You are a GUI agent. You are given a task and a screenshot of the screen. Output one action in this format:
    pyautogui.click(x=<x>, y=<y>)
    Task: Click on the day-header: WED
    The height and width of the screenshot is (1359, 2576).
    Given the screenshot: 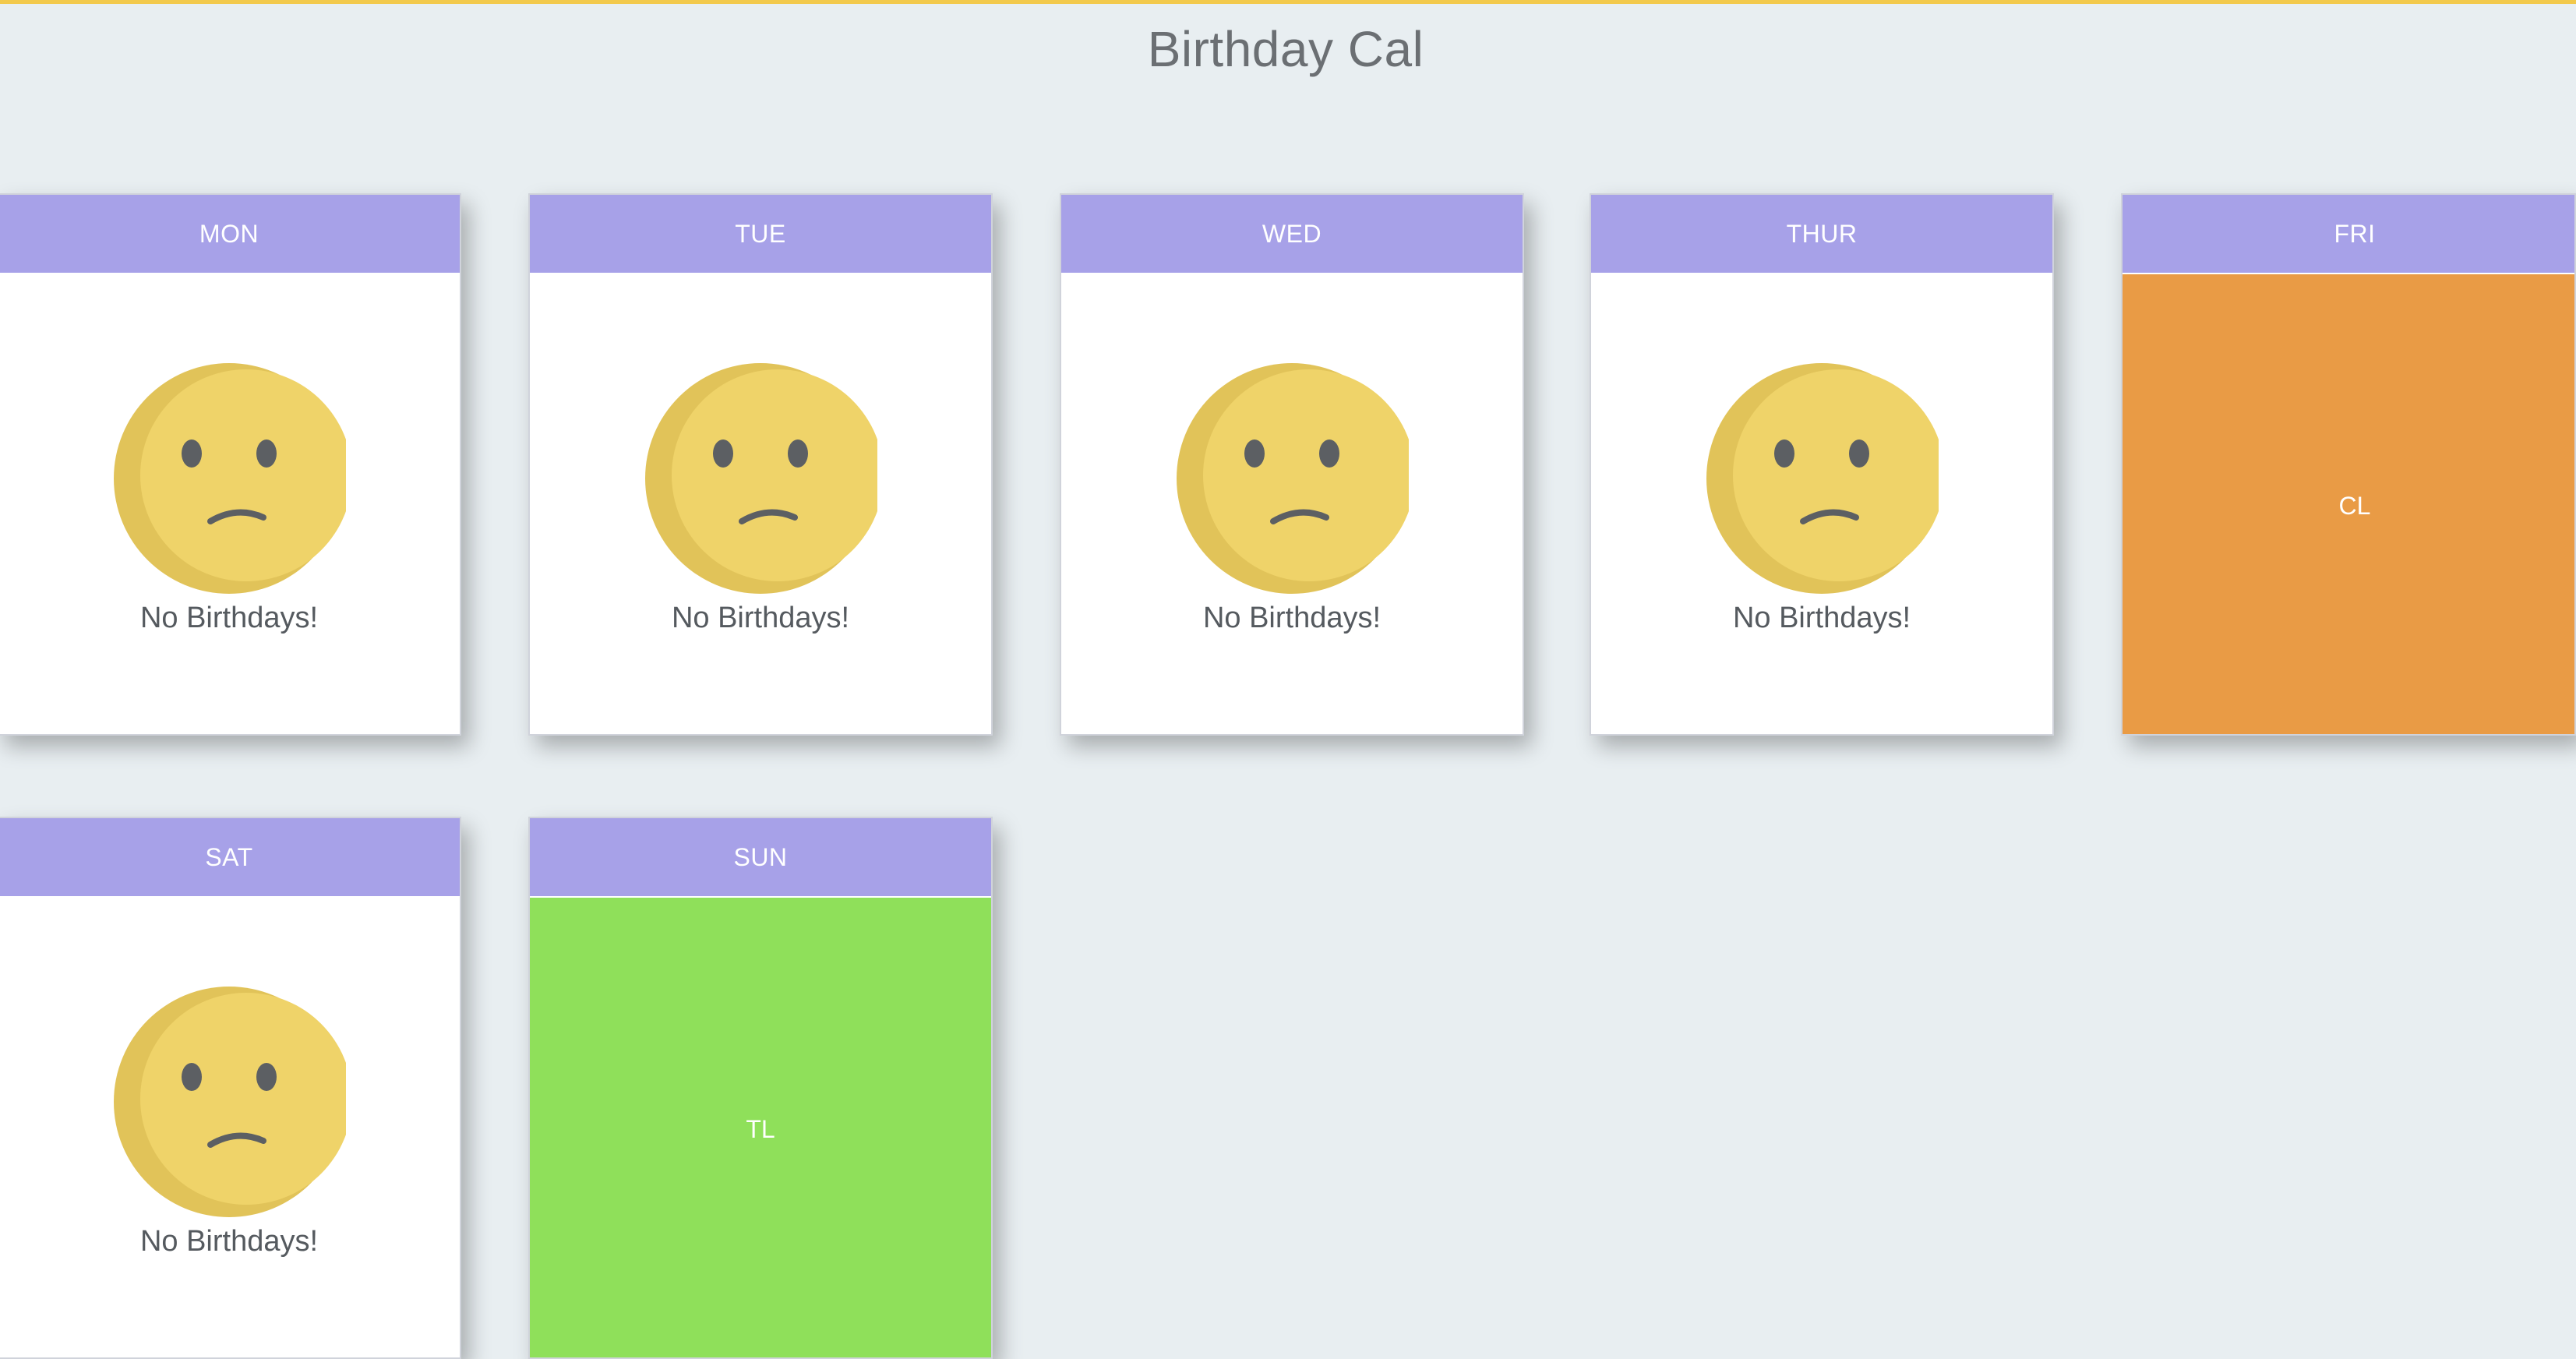 What is the action you would take?
    pyautogui.click(x=1292, y=234)
    